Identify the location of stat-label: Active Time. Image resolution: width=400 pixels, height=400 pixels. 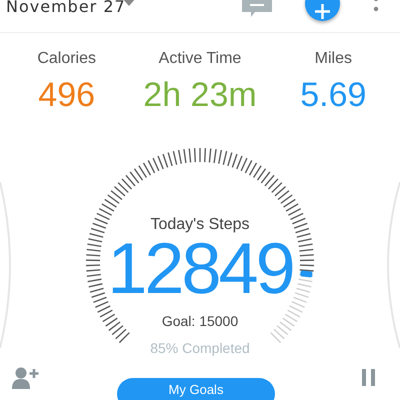
(200, 59).